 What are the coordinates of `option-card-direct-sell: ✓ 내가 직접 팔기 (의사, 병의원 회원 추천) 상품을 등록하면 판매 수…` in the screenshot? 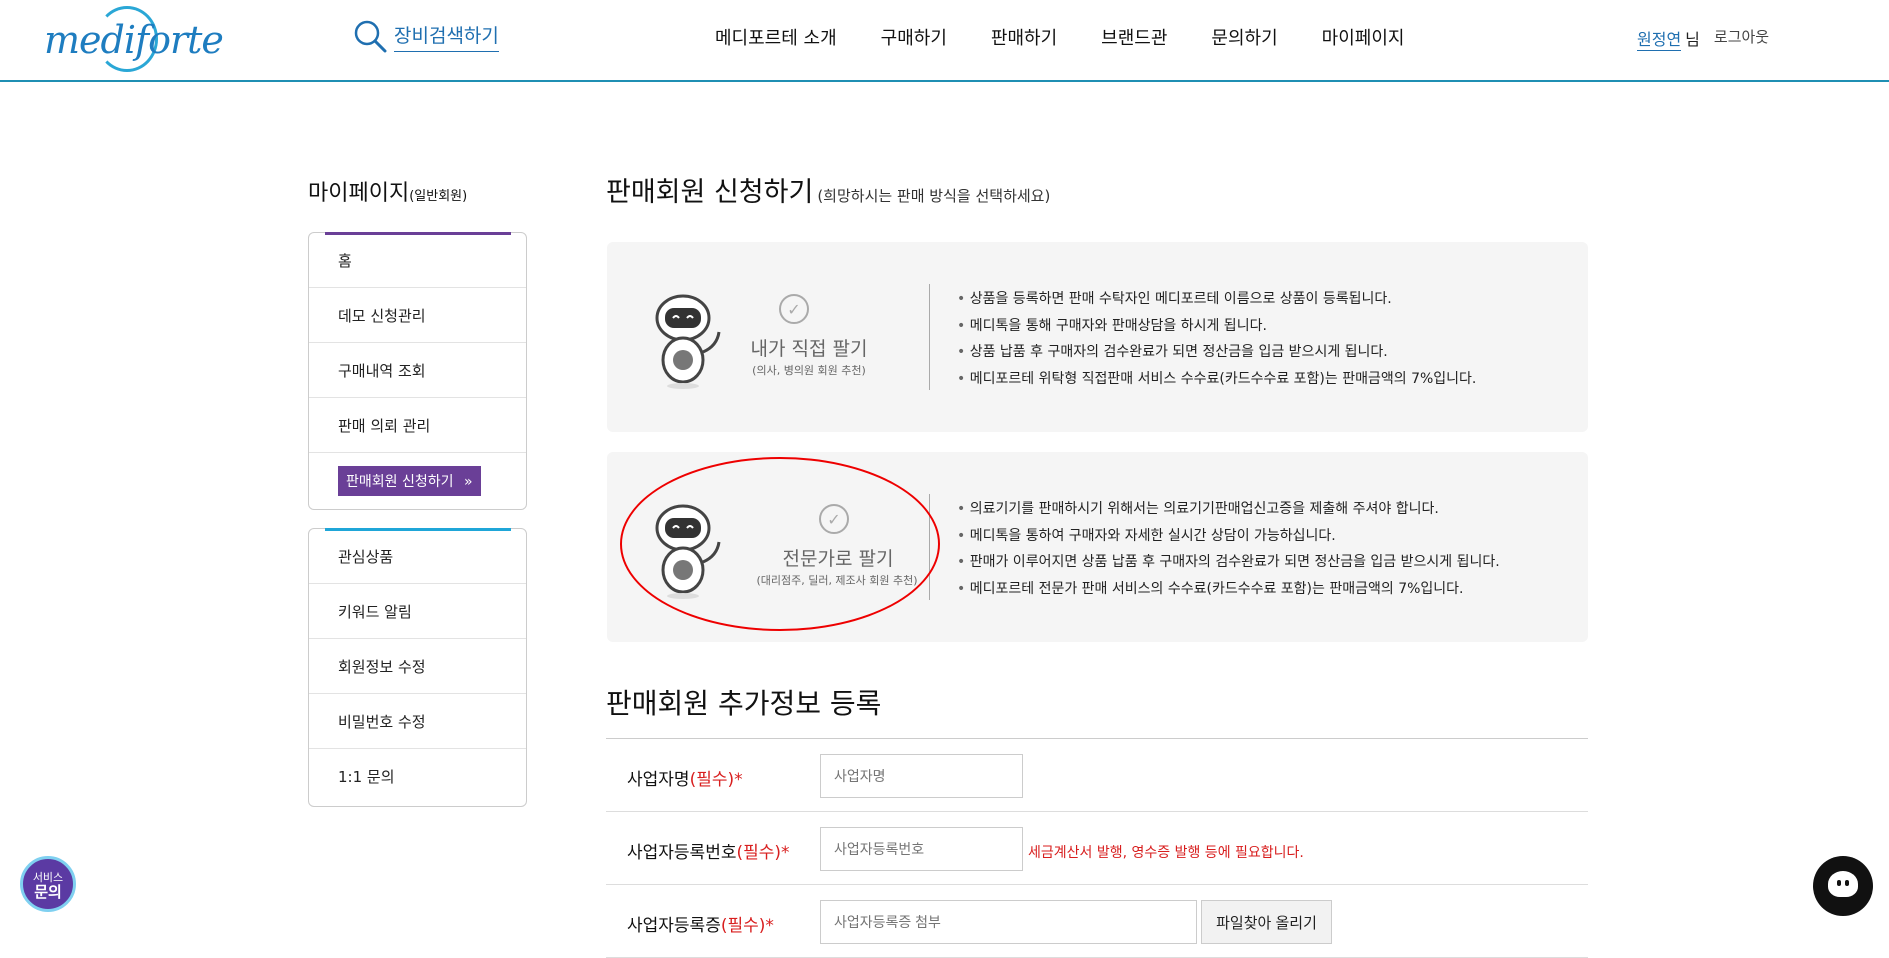 It's located at (1097, 337).